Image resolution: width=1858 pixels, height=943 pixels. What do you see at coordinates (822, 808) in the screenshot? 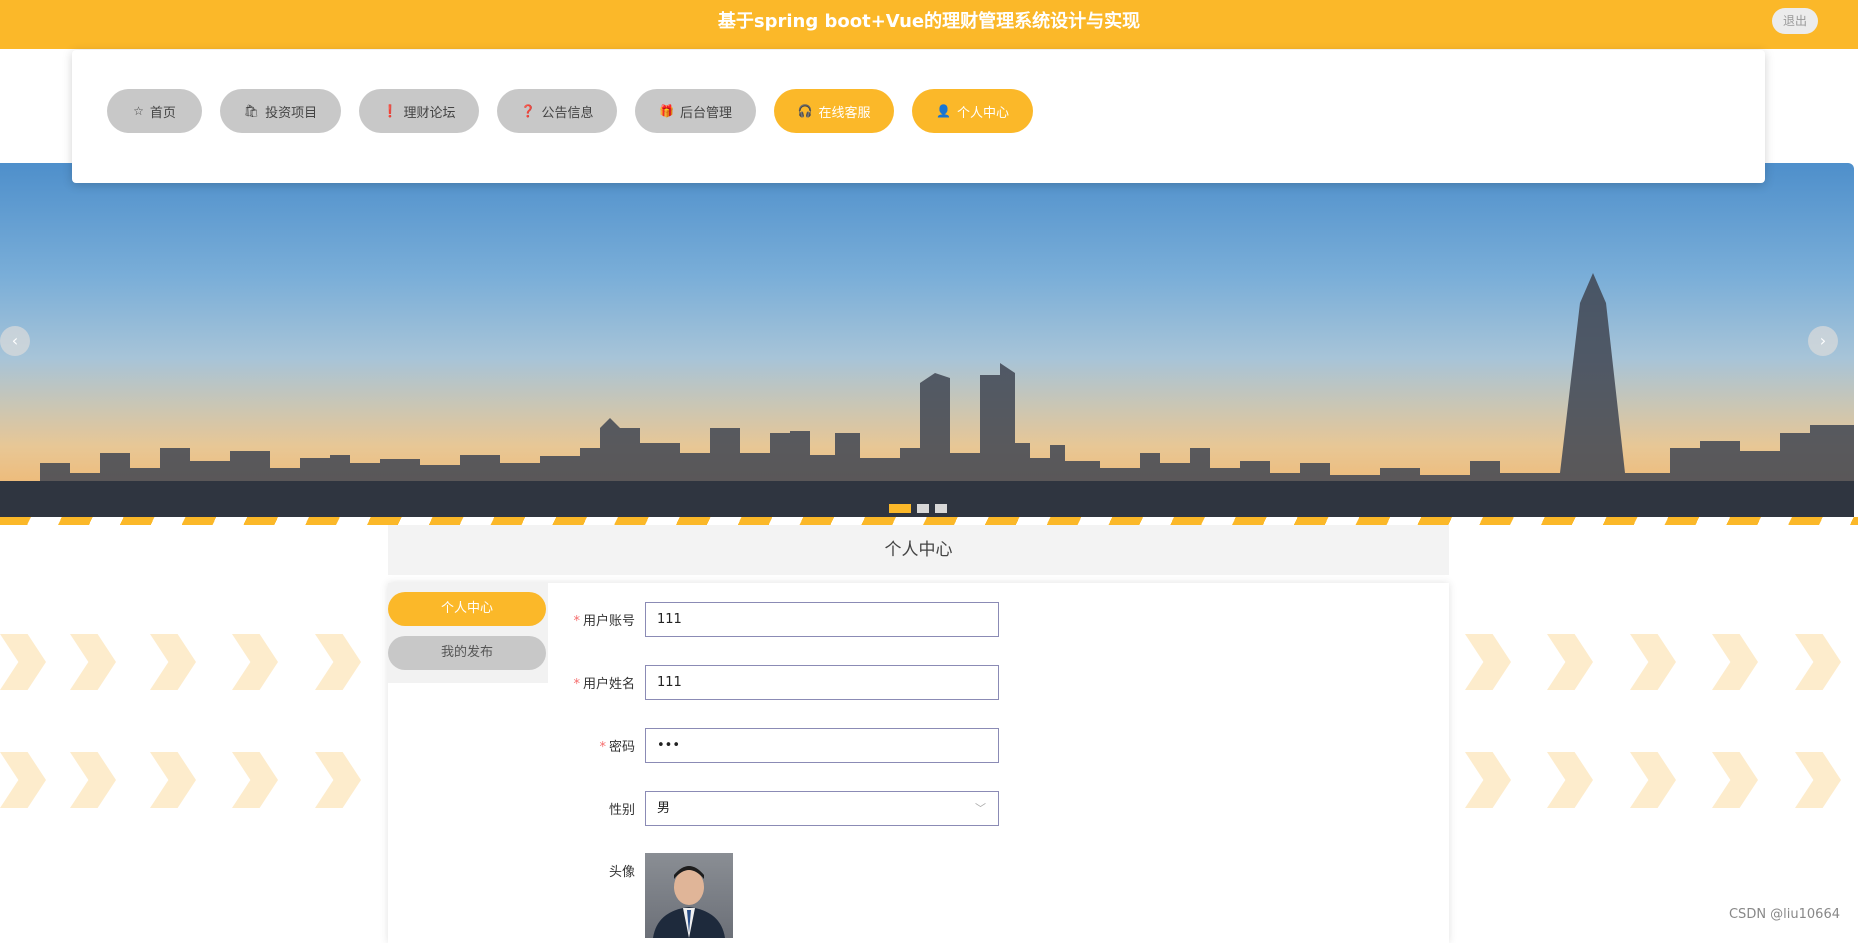
I see `gender-select: 男 ﹀` at bounding box center [822, 808].